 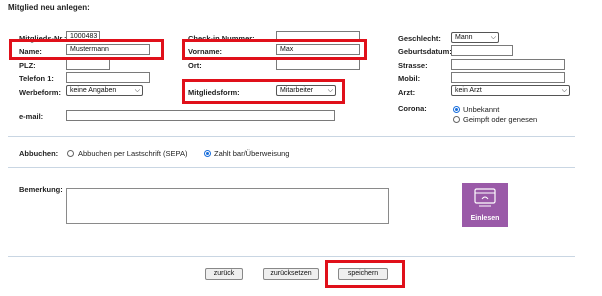 I want to click on highlight-save, so click(x=365, y=274).